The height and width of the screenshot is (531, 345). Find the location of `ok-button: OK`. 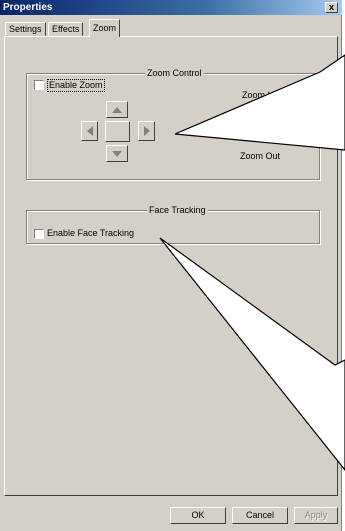

ok-button: OK is located at coordinates (198, 515).